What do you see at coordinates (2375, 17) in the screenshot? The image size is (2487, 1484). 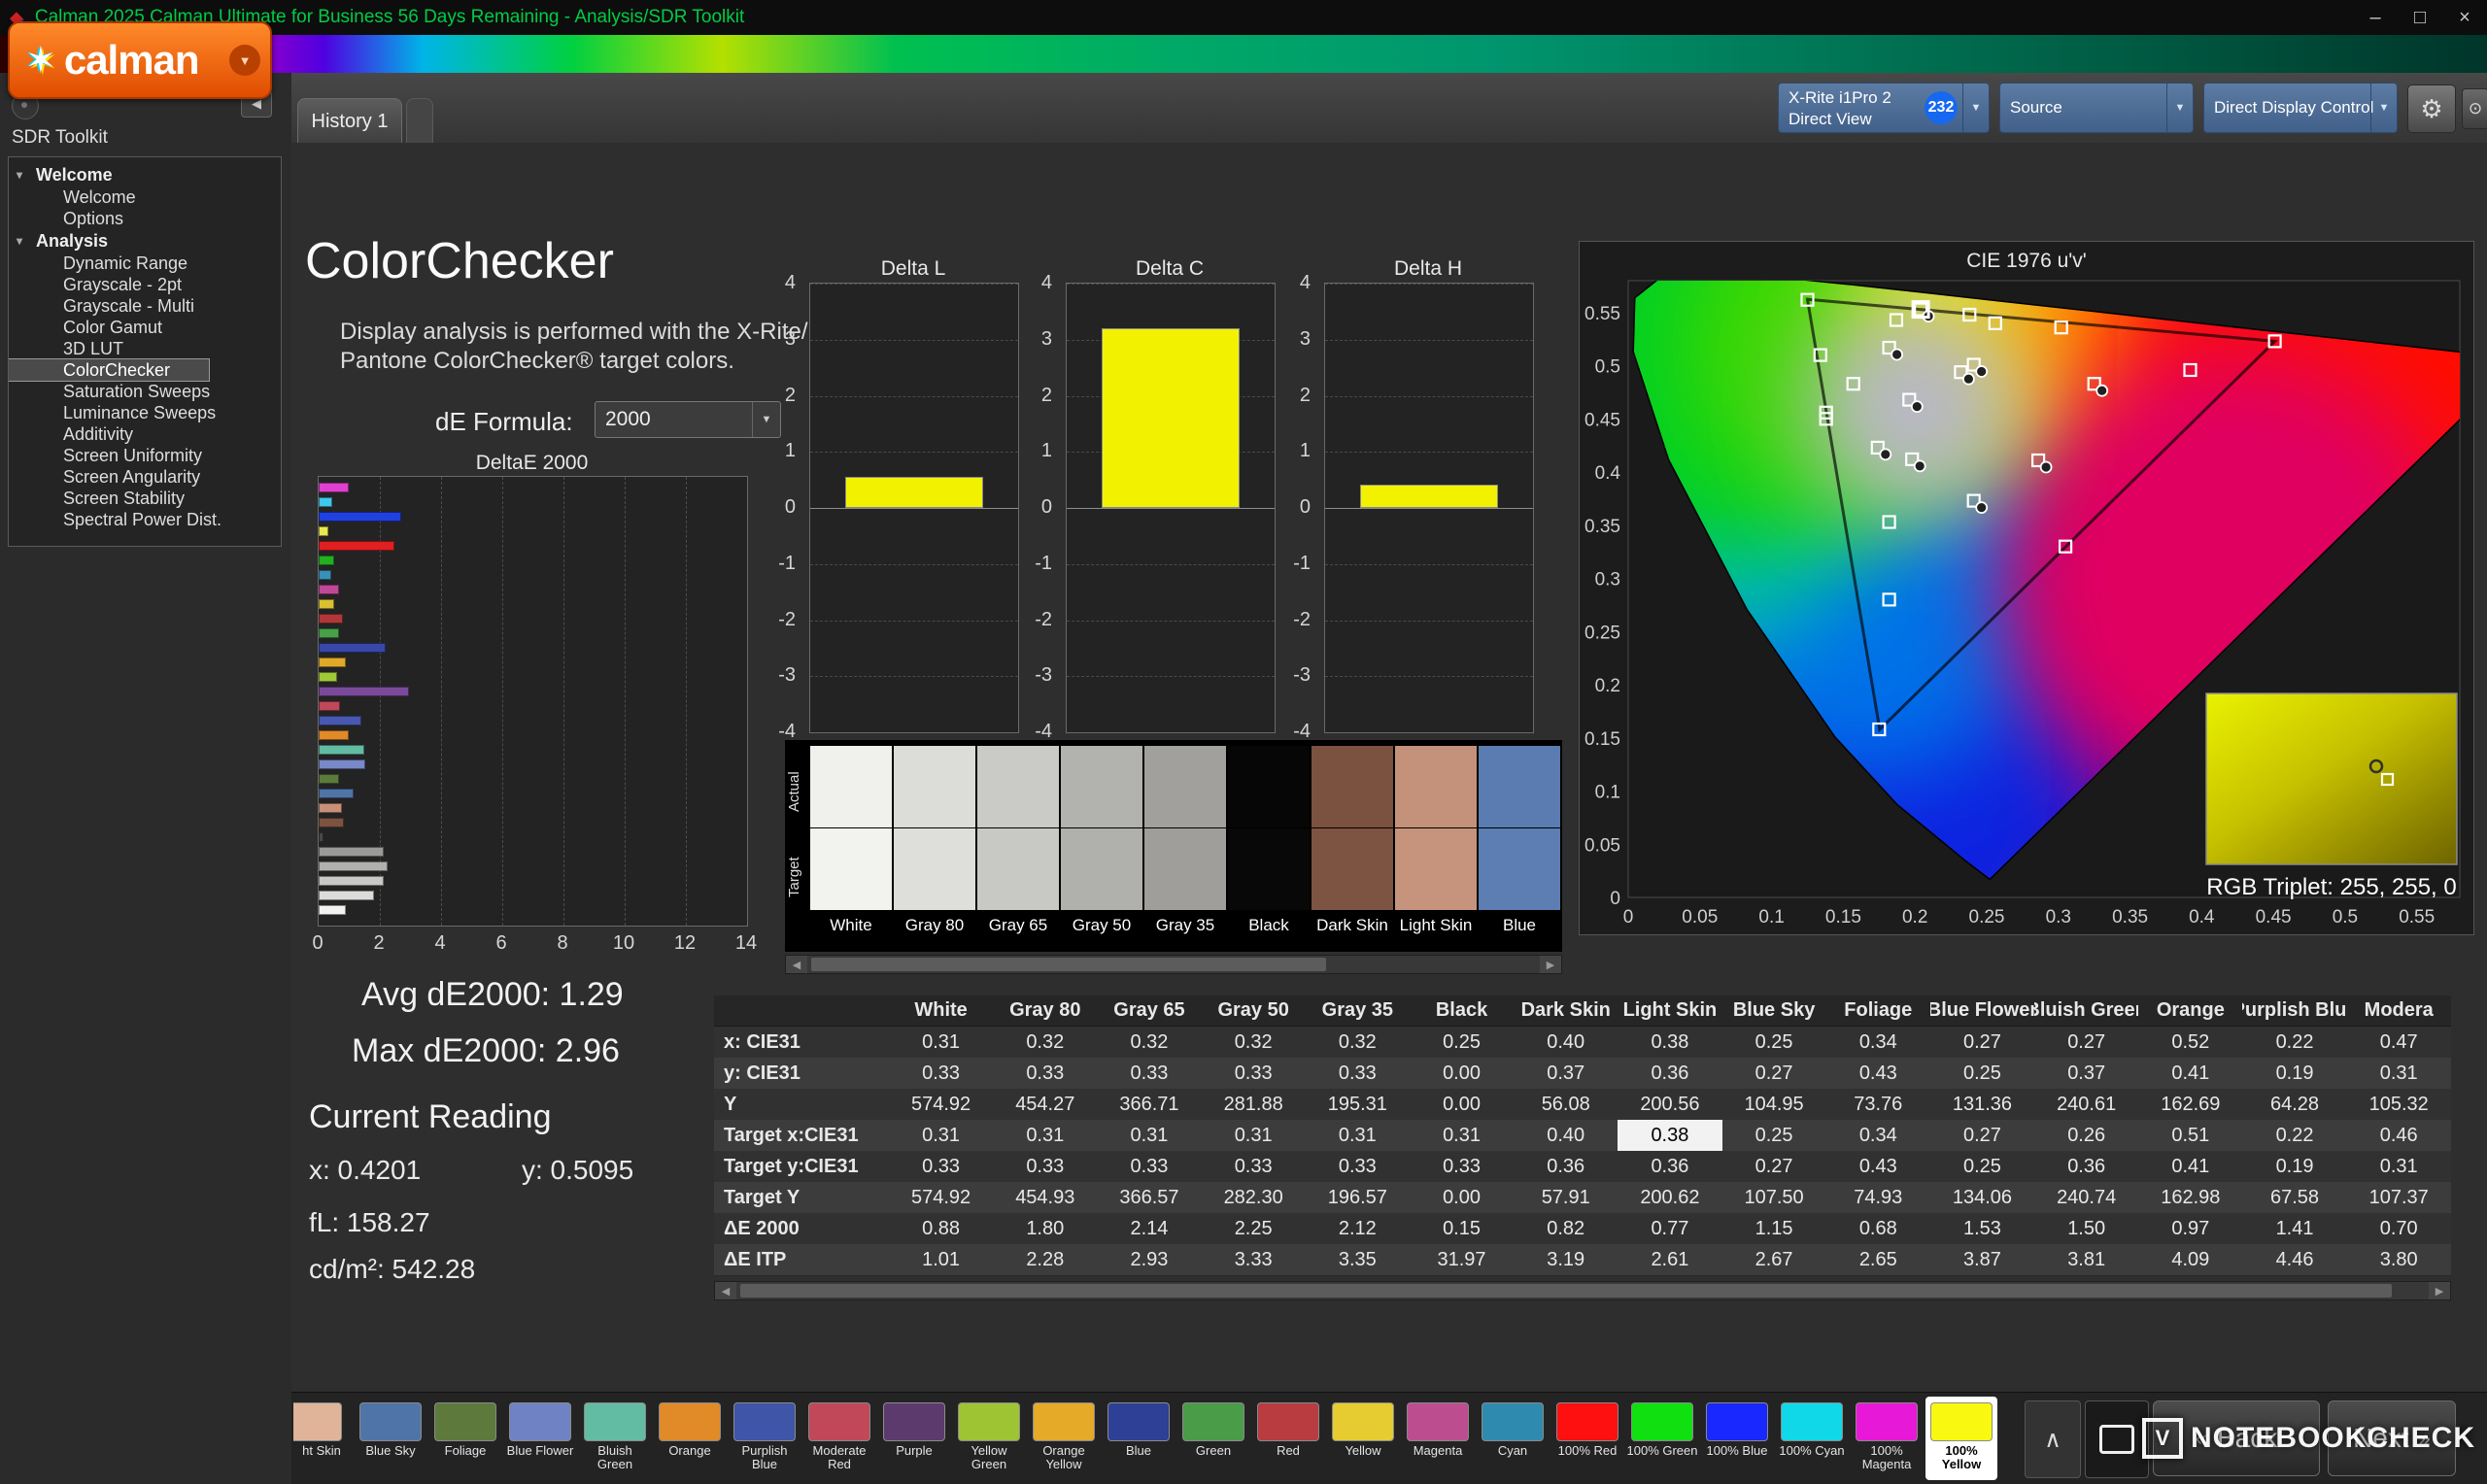 I see `minimize-button: –` at bounding box center [2375, 17].